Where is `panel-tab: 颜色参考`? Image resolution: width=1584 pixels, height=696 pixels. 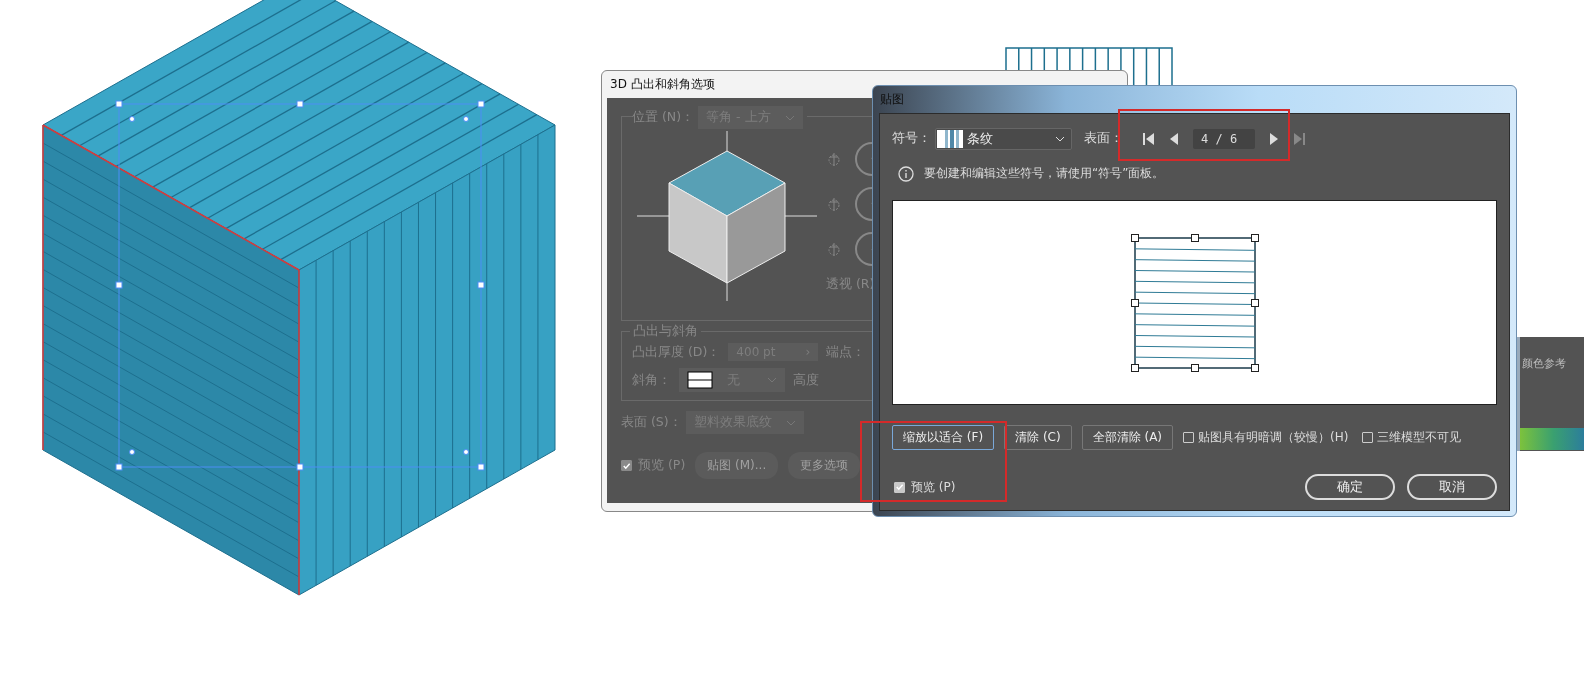
panel-tab: 颜色参考 is located at coordinates (1552, 363).